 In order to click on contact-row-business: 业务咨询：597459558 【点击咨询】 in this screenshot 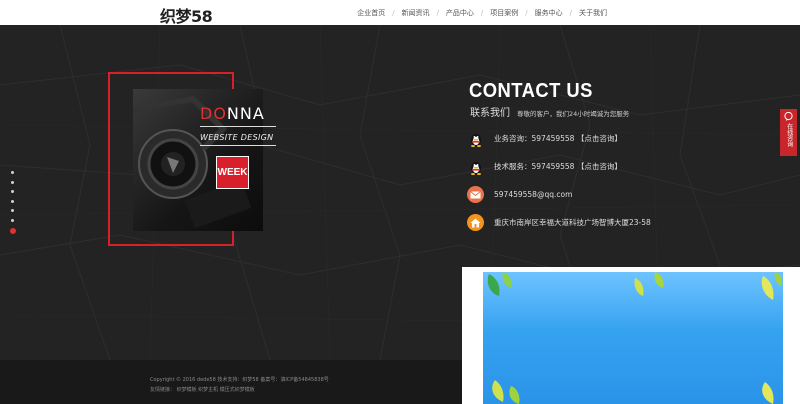, I will do `click(544, 138)`.